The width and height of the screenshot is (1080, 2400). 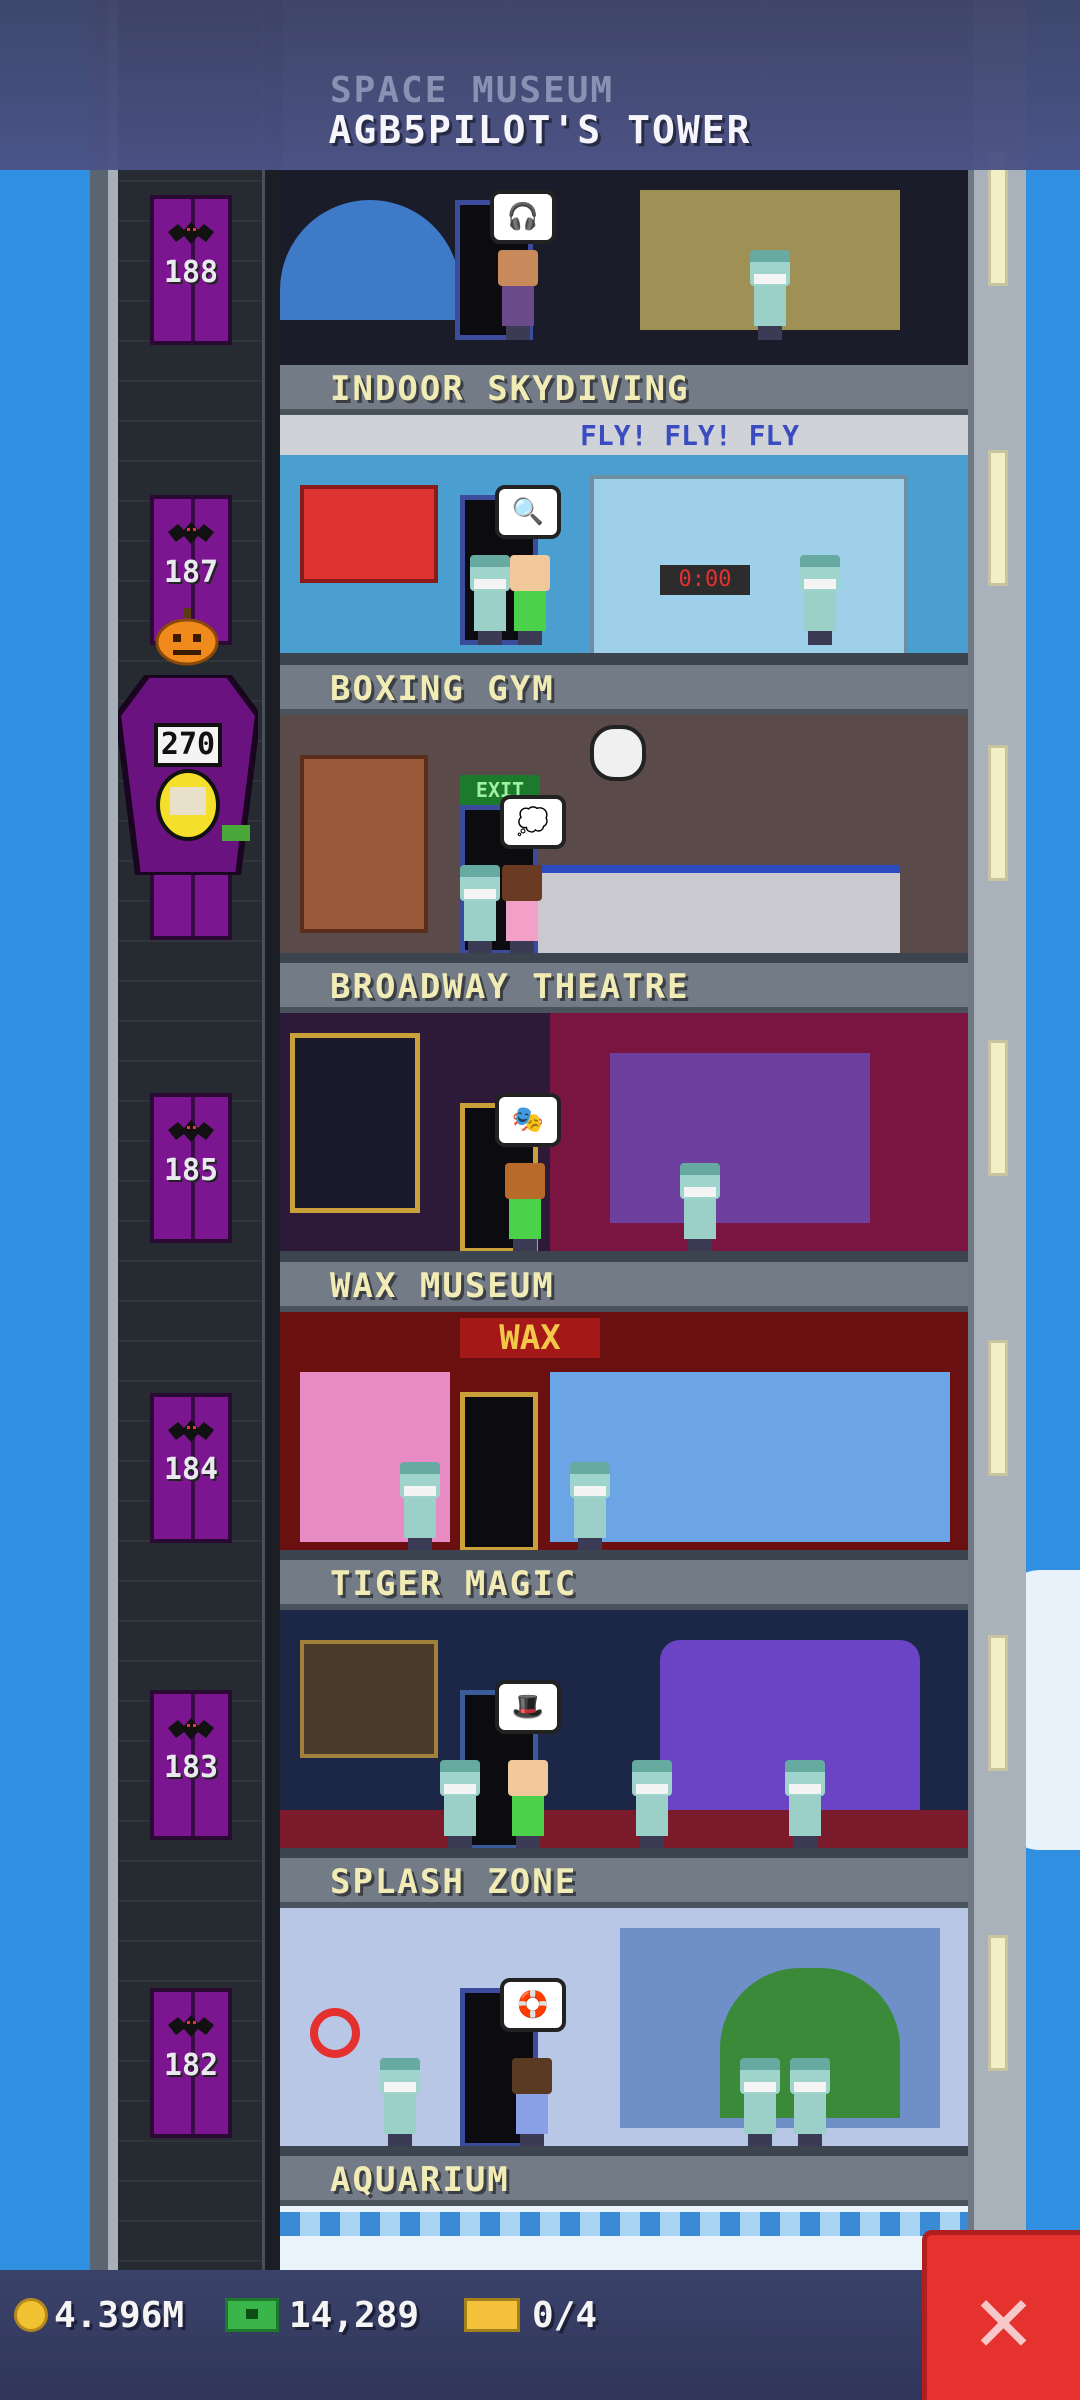 I want to click on thought-bubble: 🎩, so click(x=528, y=1707).